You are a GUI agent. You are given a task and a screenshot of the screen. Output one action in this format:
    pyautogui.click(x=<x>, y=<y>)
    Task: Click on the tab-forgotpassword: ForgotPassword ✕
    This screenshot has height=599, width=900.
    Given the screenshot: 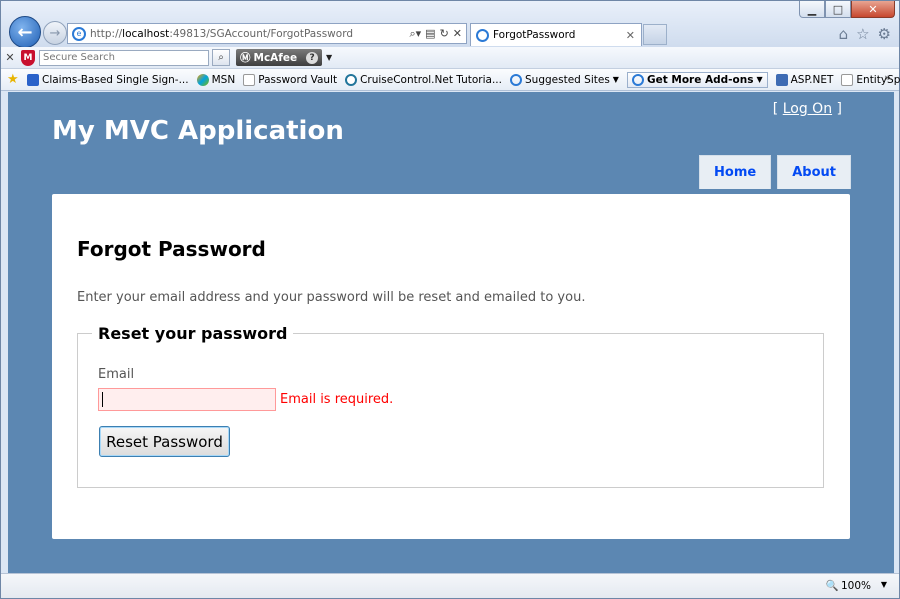 What is the action you would take?
    pyautogui.click(x=556, y=34)
    